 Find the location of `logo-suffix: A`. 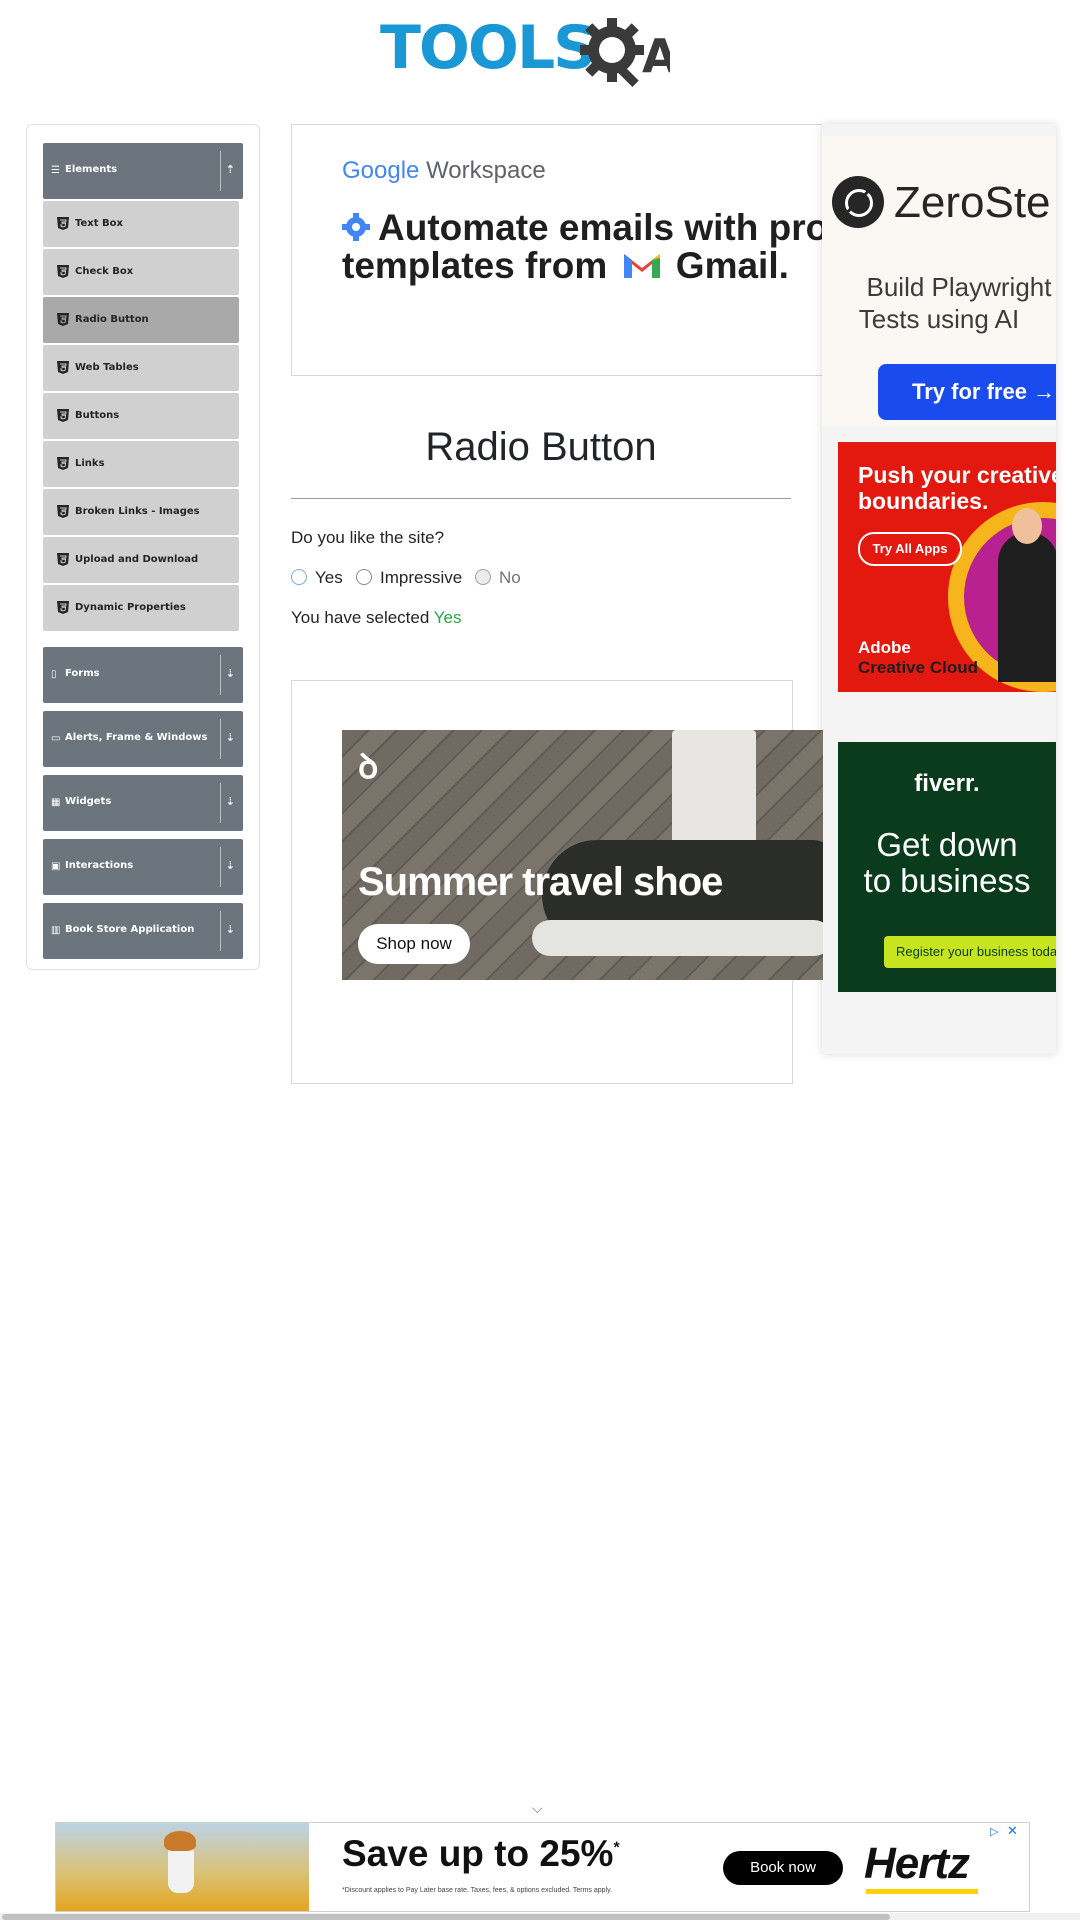

logo-suffix: A is located at coordinates (656, 56).